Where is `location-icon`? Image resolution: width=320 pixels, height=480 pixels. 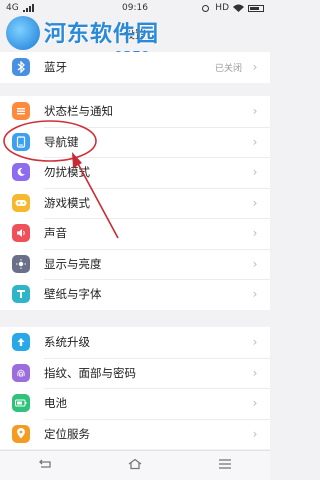 location-icon is located at coordinates (21, 433).